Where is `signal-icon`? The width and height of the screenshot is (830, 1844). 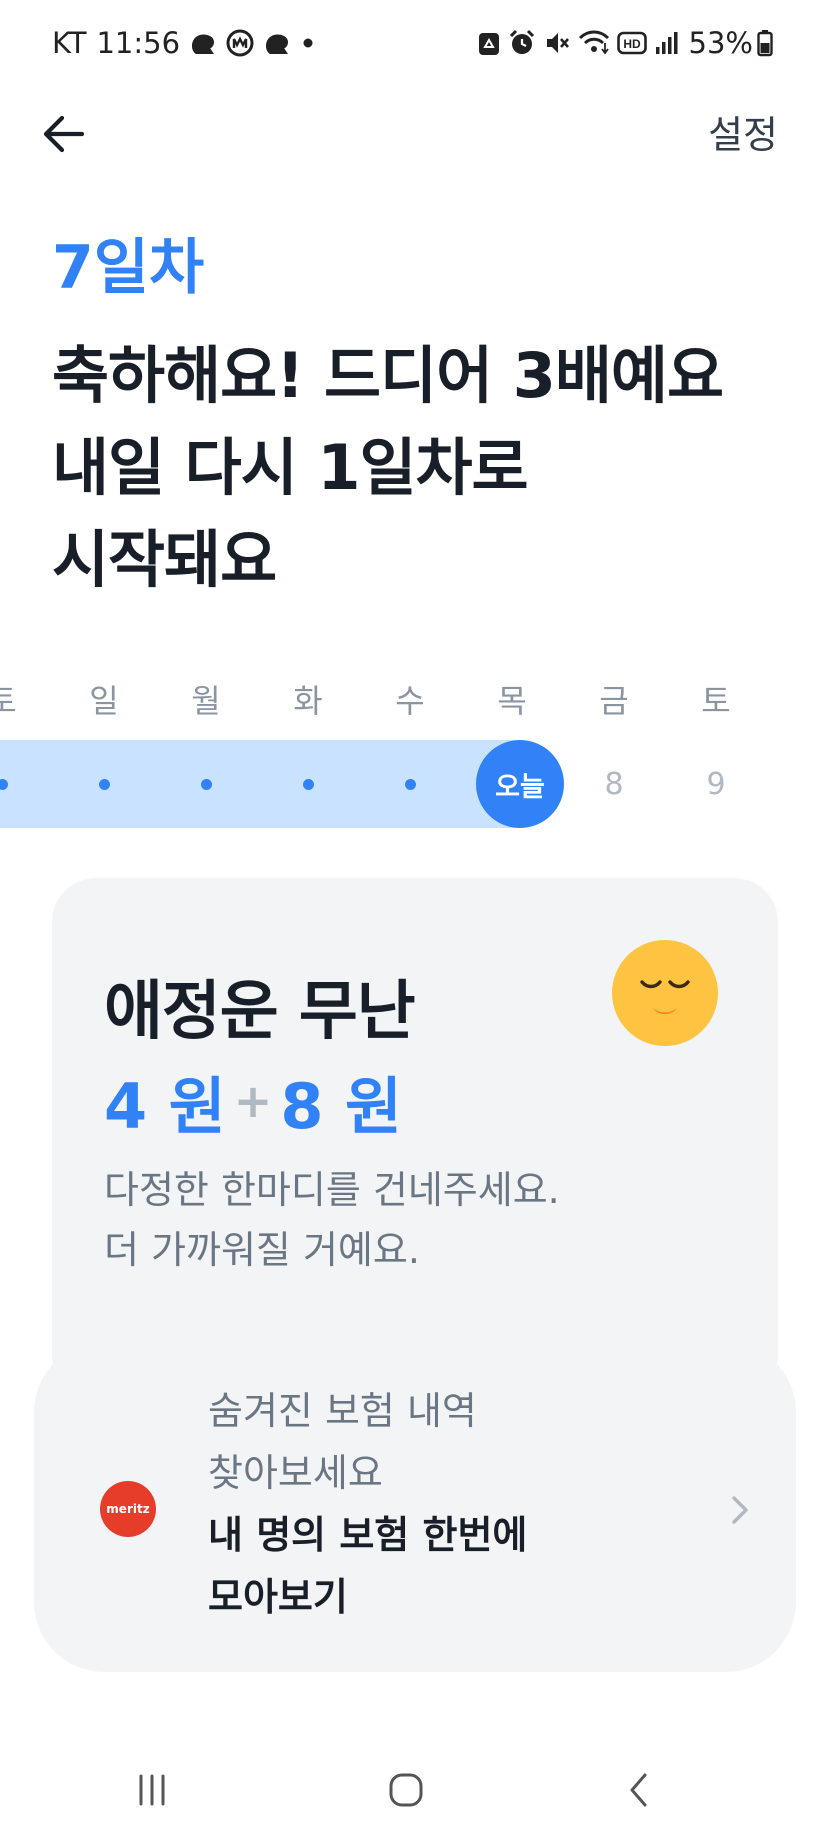 signal-icon is located at coordinates (667, 43).